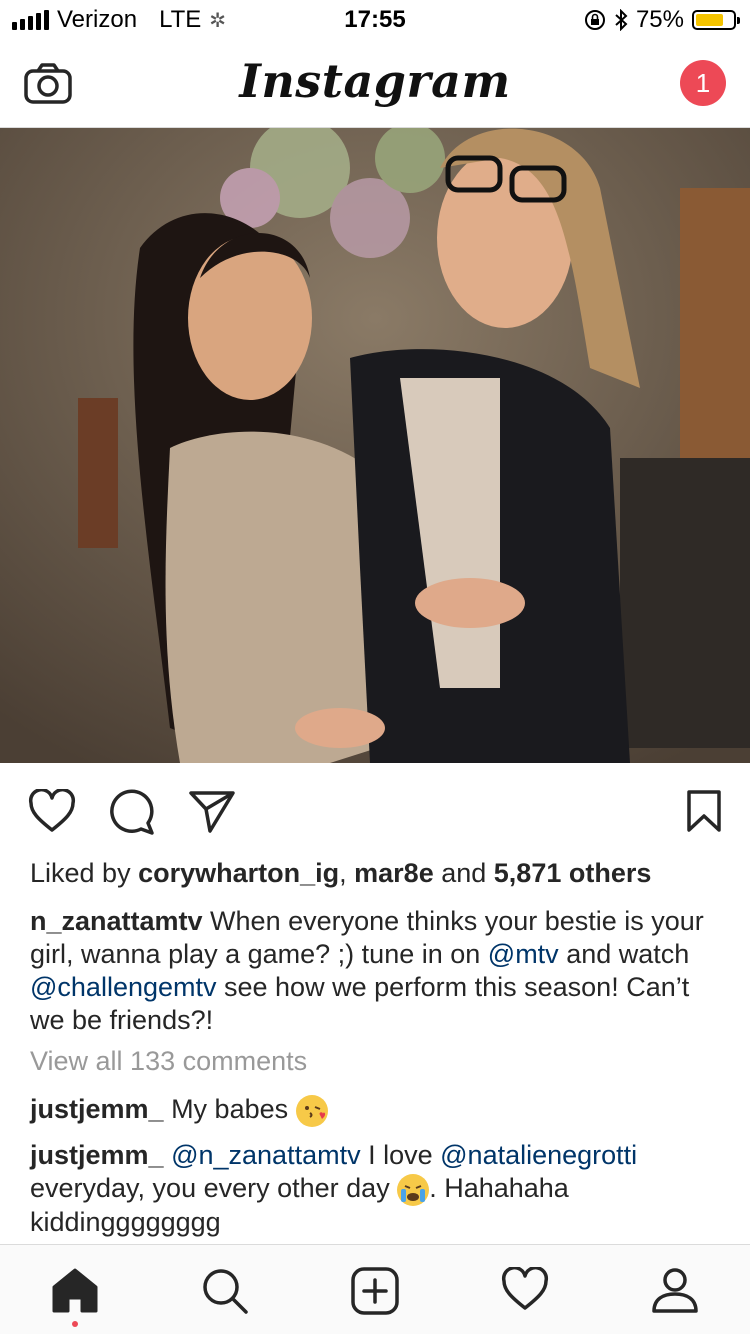  I want to click on notification-badge: 1, so click(703, 83).